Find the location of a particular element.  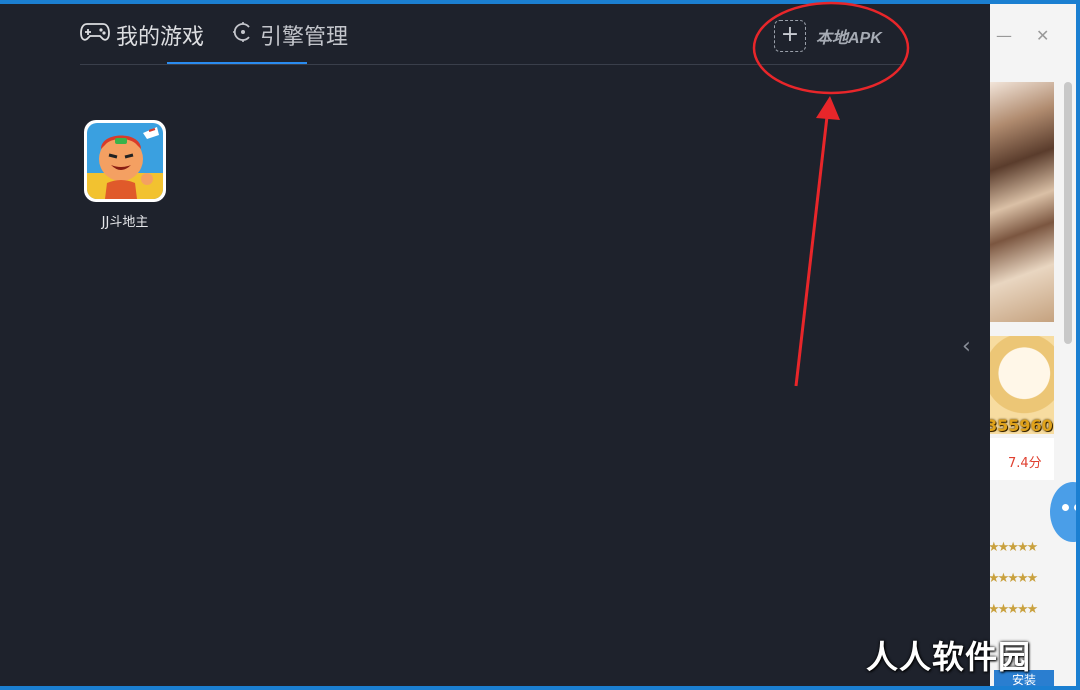

add-icon: + is located at coordinates (790, 36).